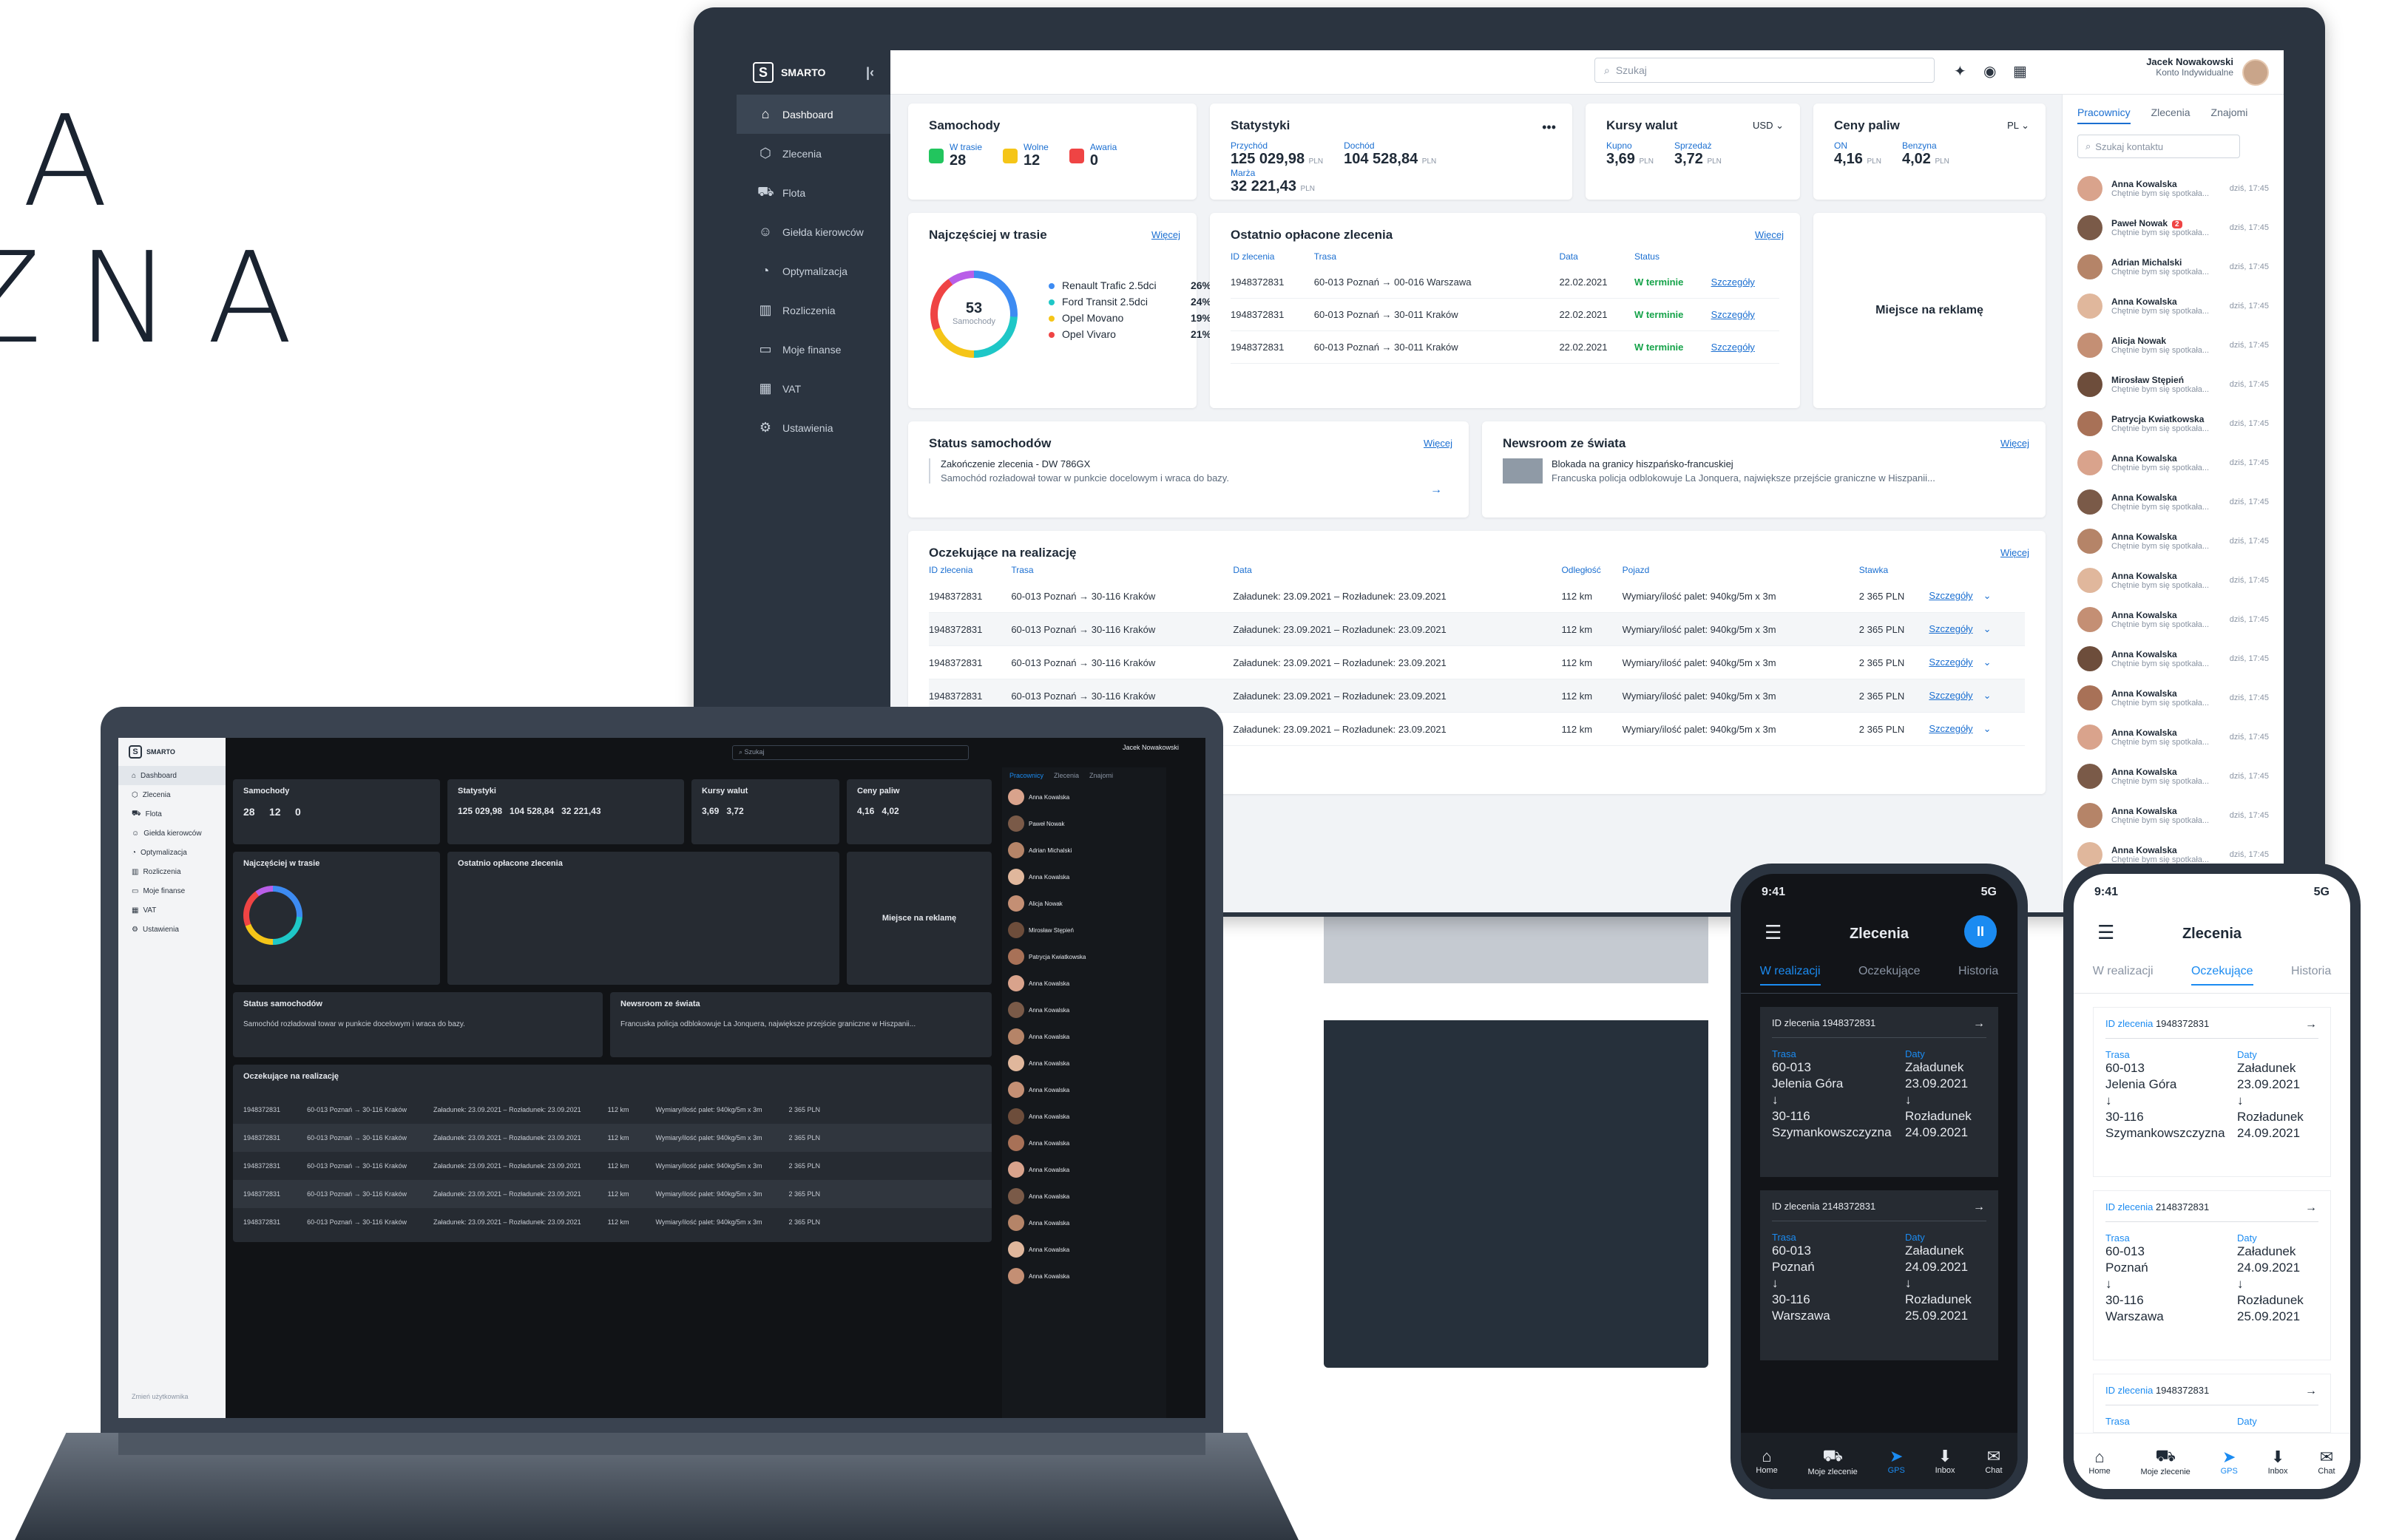 Image resolution: width=2402 pixels, height=1540 pixels. What do you see at coordinates (2229, 115) in the screenshot?
I see `tab-znajomi: Znajomi` at bounding box center [2229, 115].